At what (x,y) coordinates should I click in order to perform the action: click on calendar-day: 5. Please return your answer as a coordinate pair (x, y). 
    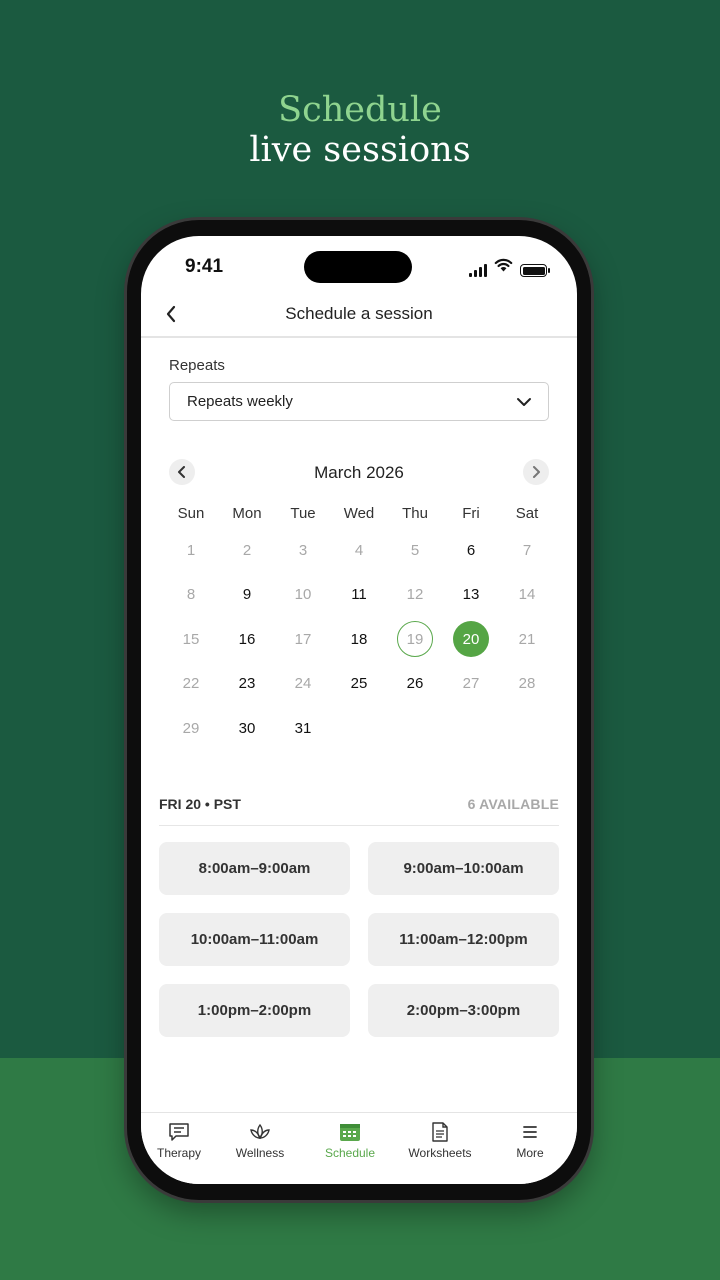
    Looking at the image, I should click on (415, 550).